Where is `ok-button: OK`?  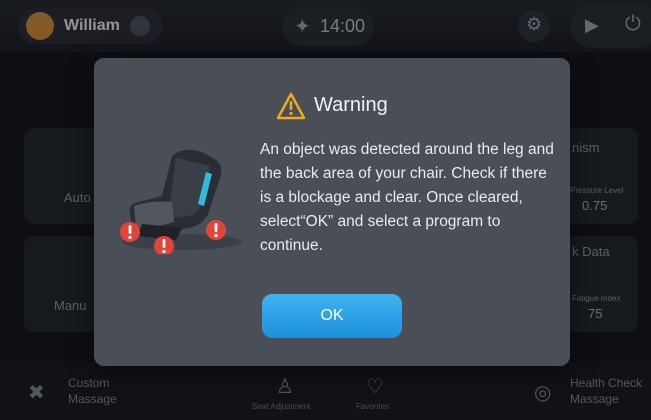
ok-button: OK is located at coordinates (332, 316).